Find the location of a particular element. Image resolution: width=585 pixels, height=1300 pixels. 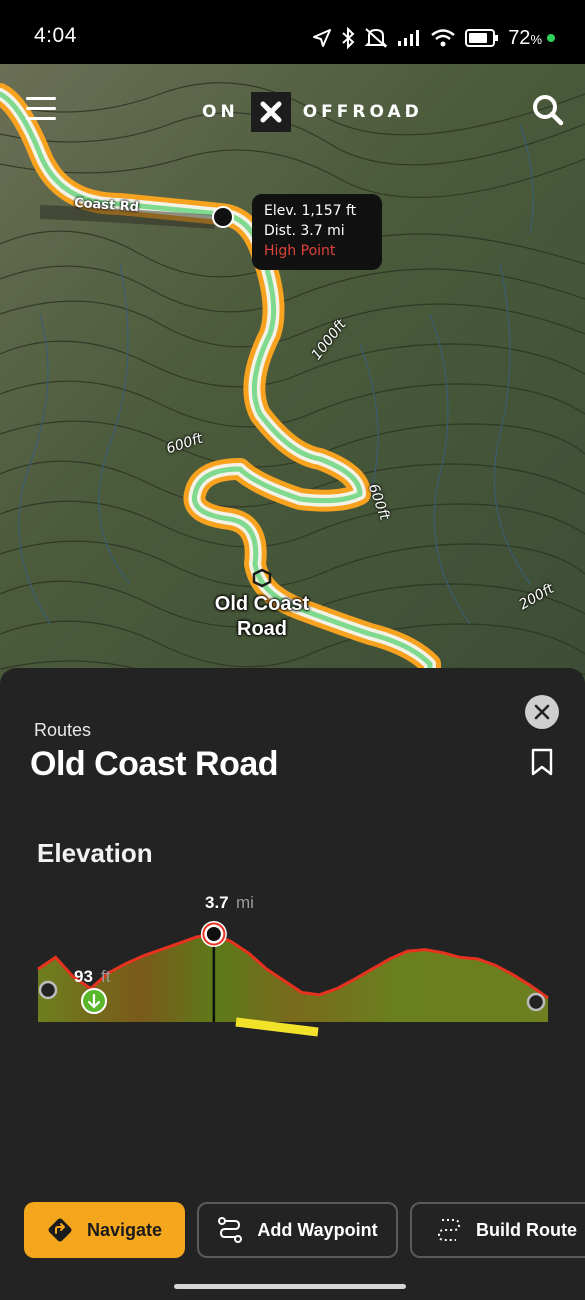

route-title: Old Coast Road is located at coordinates (154, 764).